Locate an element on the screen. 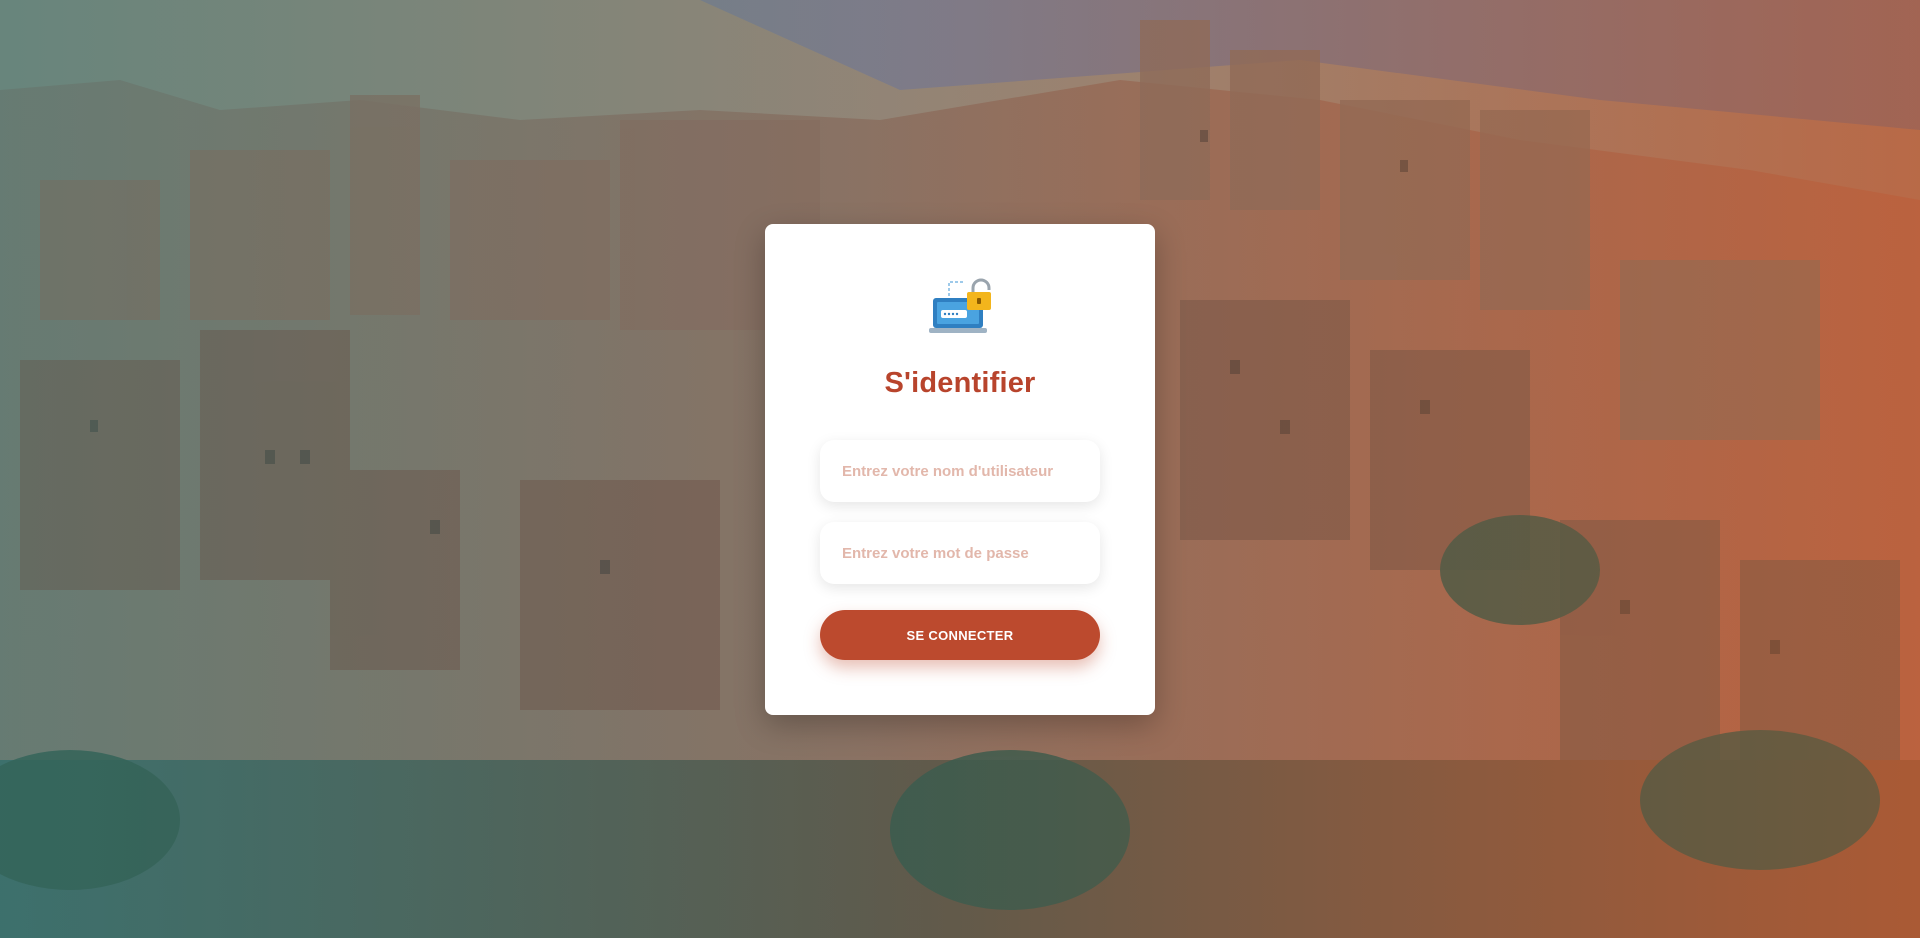 The width and height of the screenshot is (1920, 938). login-button: SE CONNECTER is located at coordinates (960, 635).